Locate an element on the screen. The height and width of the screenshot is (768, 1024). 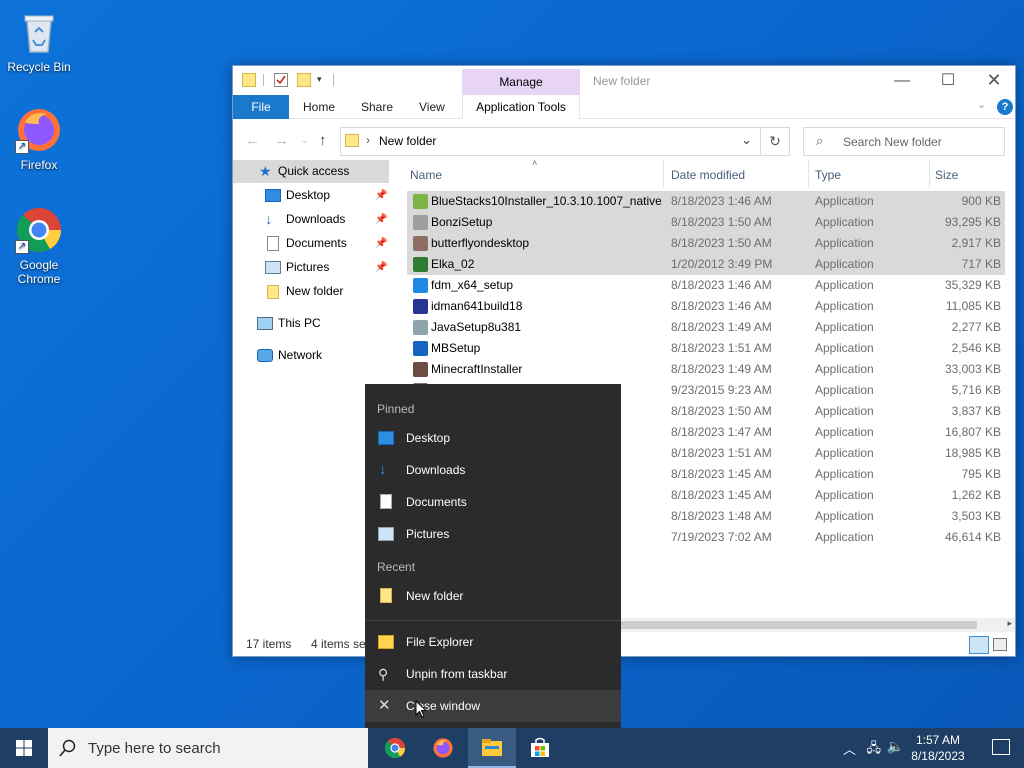
taskbar-chrome is located at coordinates (395, 748).